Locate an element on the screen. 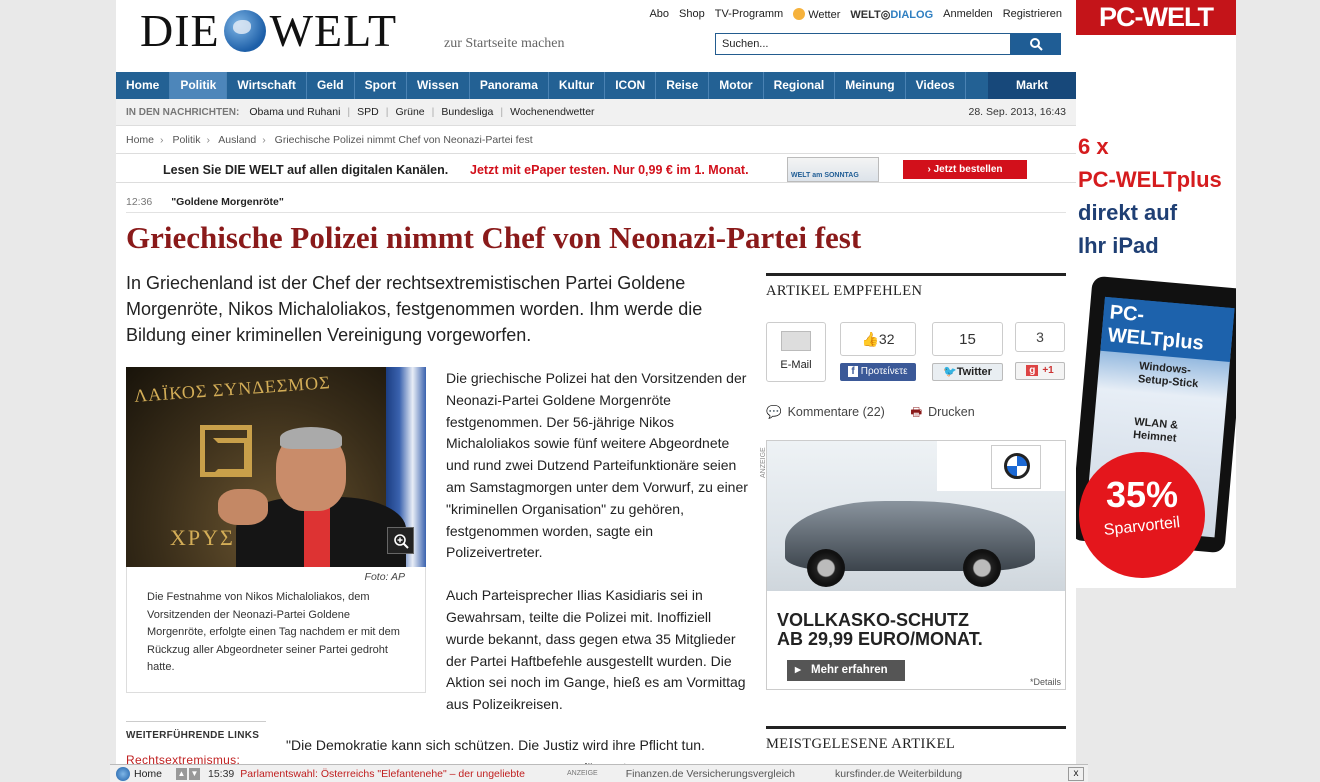 This screenshot has width=1320, height=782. email-share-button: E-Mail is located at coordinates (796, 352).